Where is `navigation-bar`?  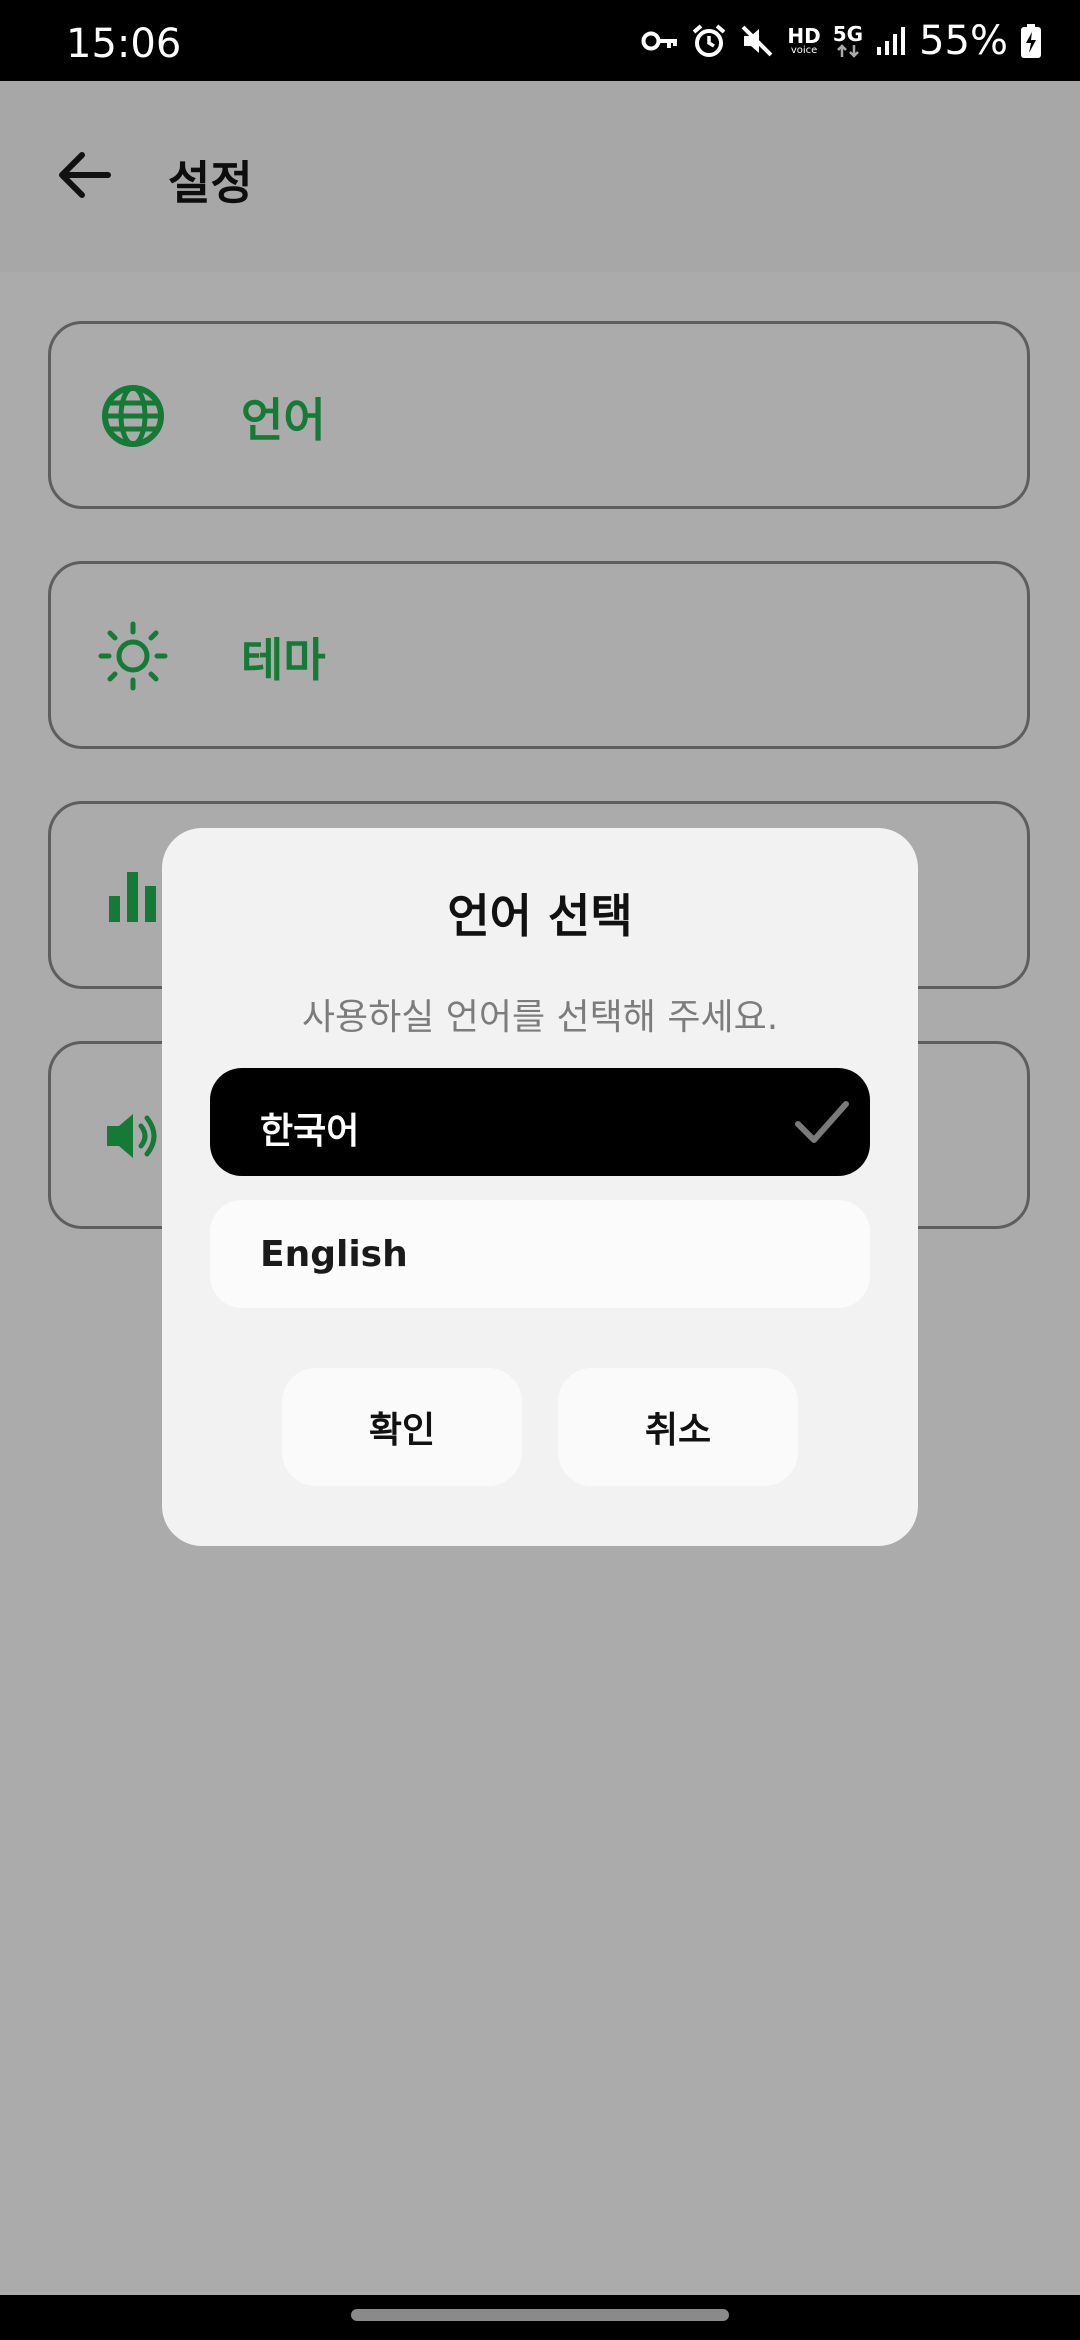
navigation-bar is located at coordinates (540, 2317).